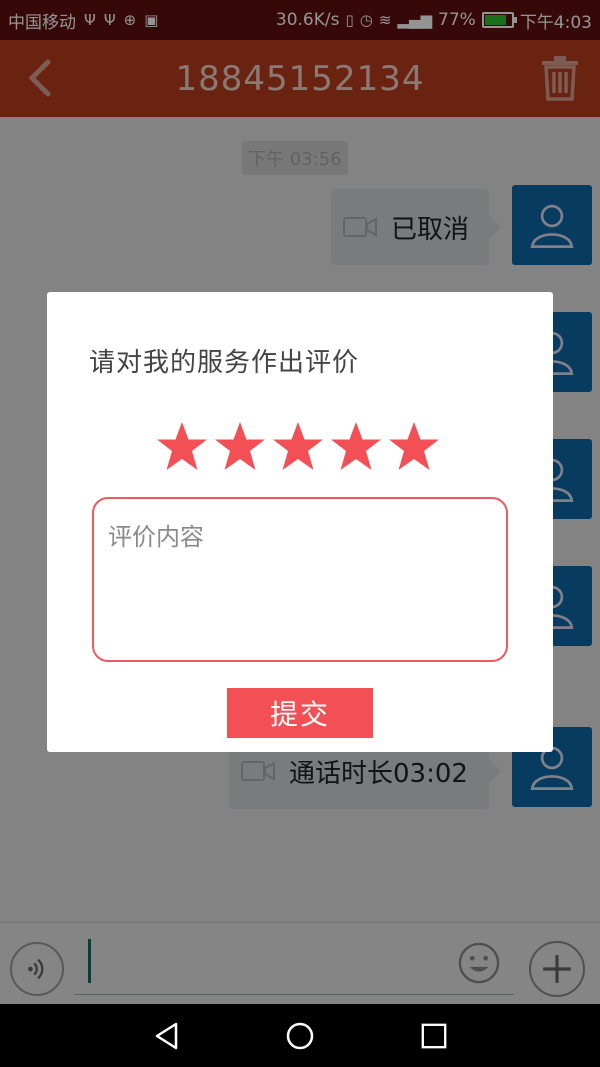  I want to click on nav-home-icon, so click(300, 1036).